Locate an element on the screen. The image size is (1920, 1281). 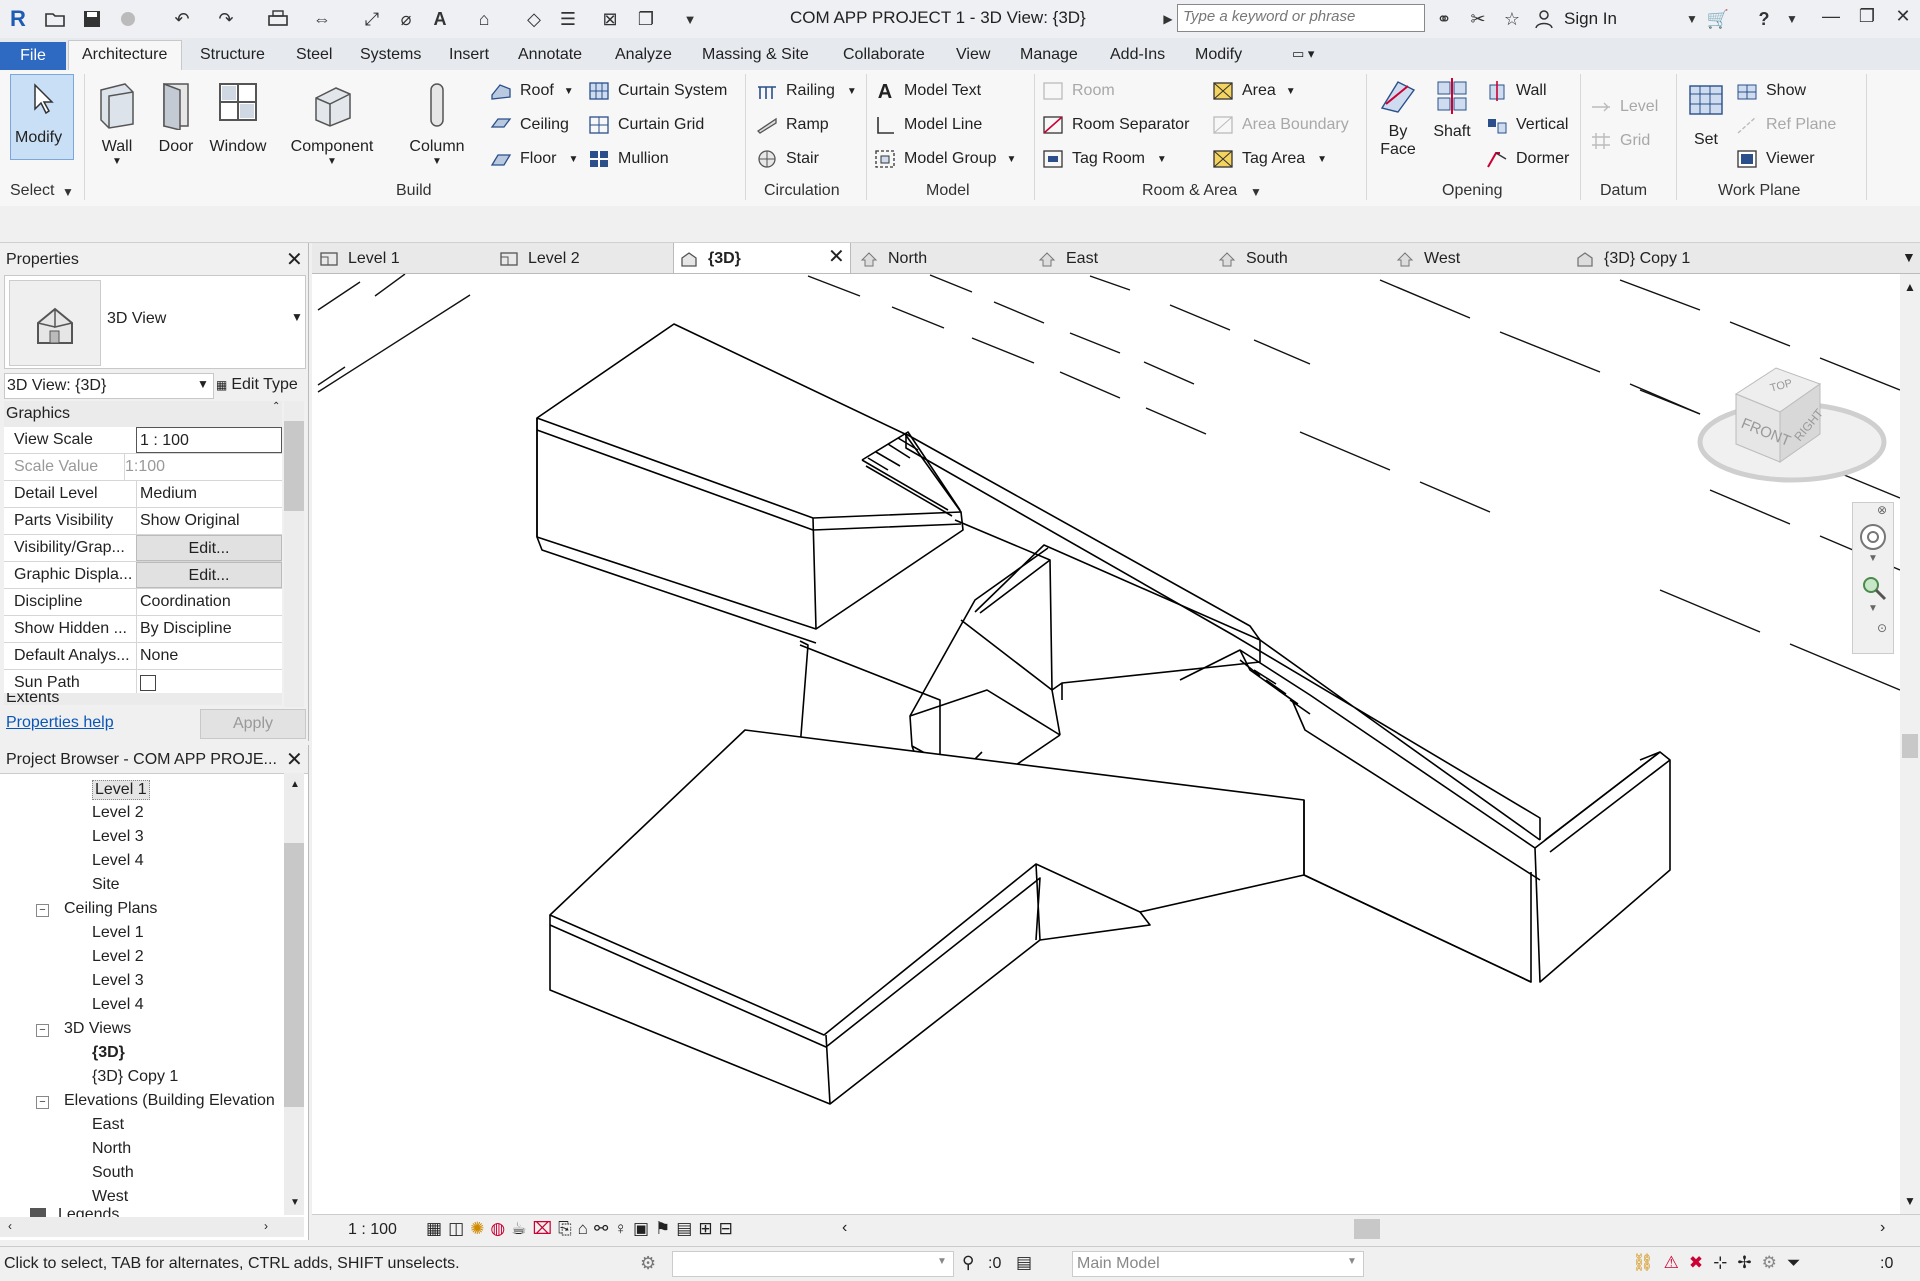
browser-hscrollbar: ‹ › is located at coordinates (152, 1227).